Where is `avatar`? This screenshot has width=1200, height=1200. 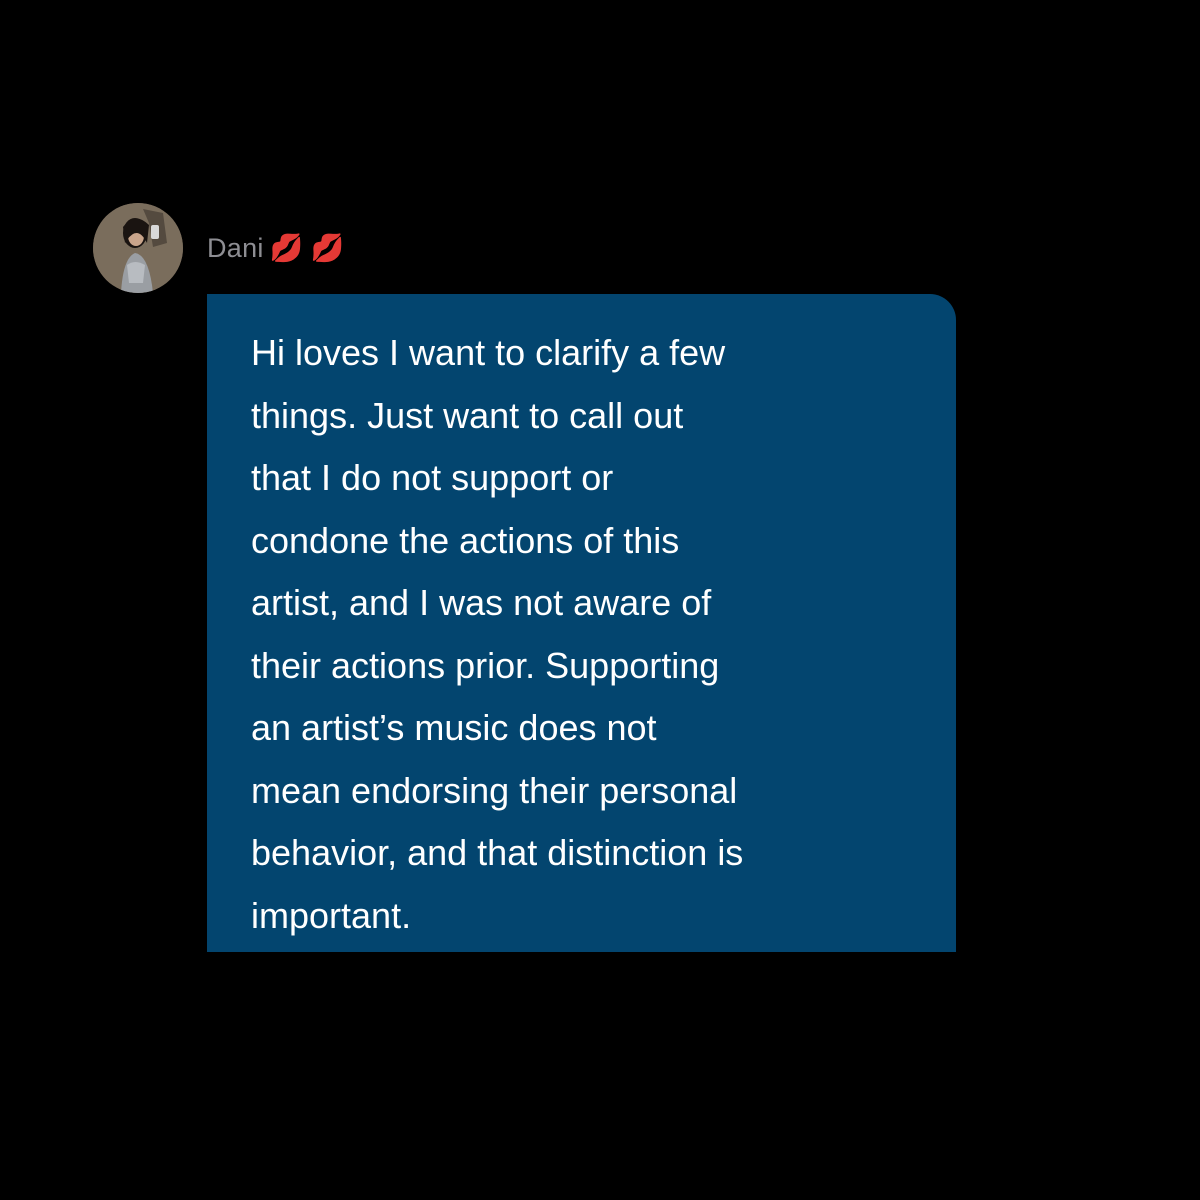 avatar is located at coordinates (138, 248).